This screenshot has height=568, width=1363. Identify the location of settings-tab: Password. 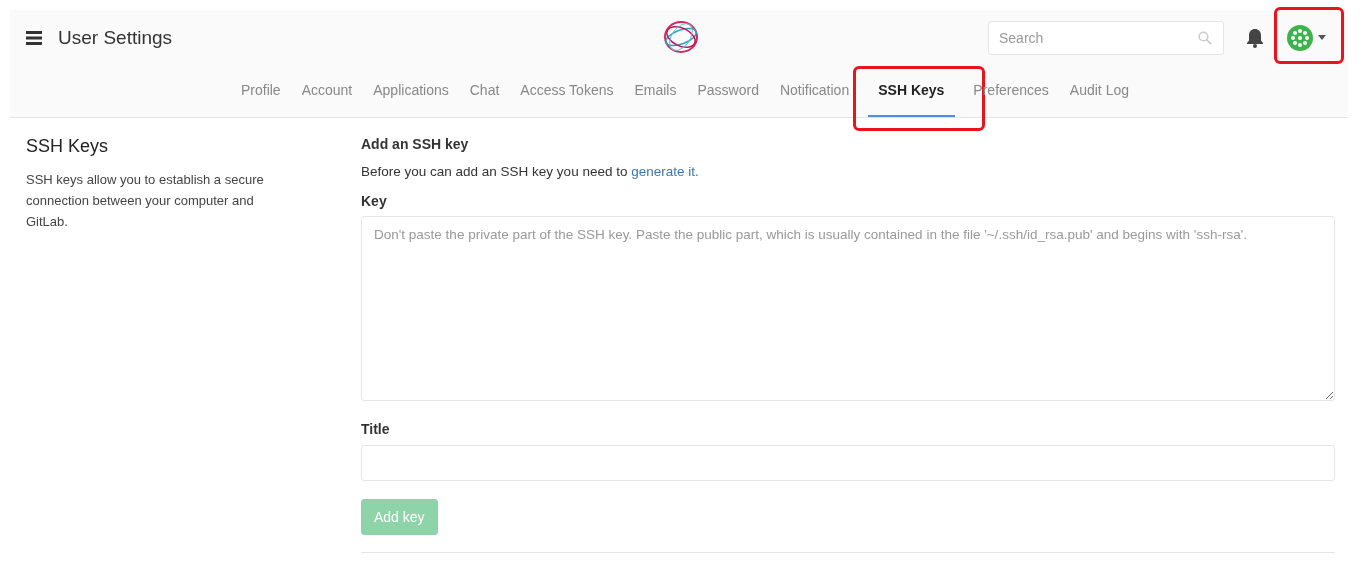
(728, 91).